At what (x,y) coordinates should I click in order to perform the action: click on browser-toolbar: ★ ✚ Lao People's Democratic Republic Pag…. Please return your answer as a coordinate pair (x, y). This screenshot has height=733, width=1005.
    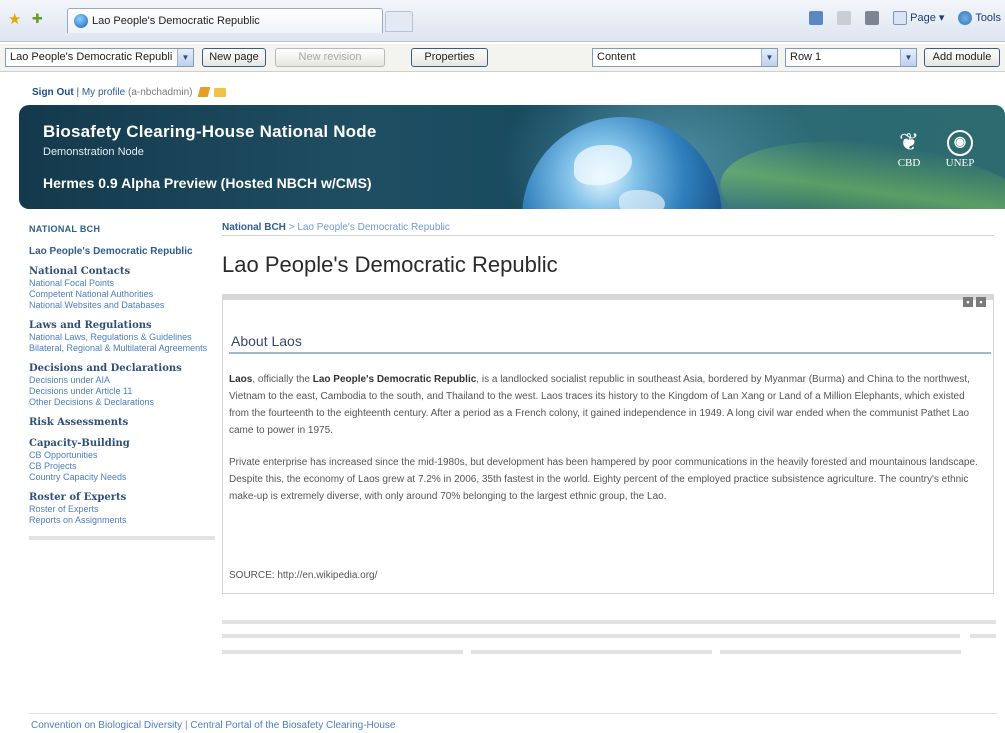
    Looking at the image, I should click on (502, 21).